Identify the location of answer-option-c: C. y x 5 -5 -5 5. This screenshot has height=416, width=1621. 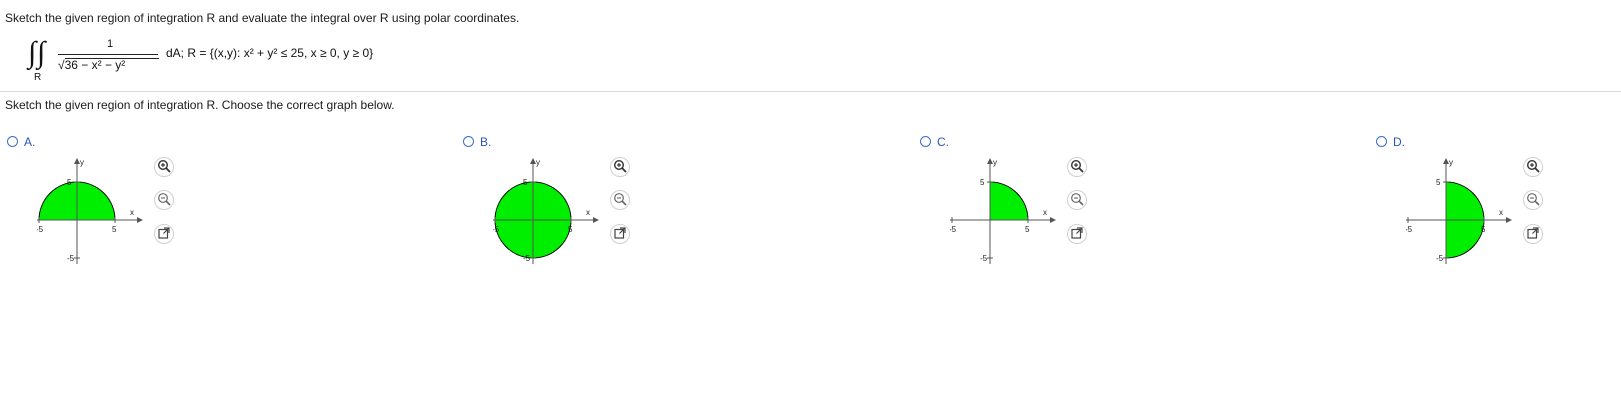
(1020, 203).